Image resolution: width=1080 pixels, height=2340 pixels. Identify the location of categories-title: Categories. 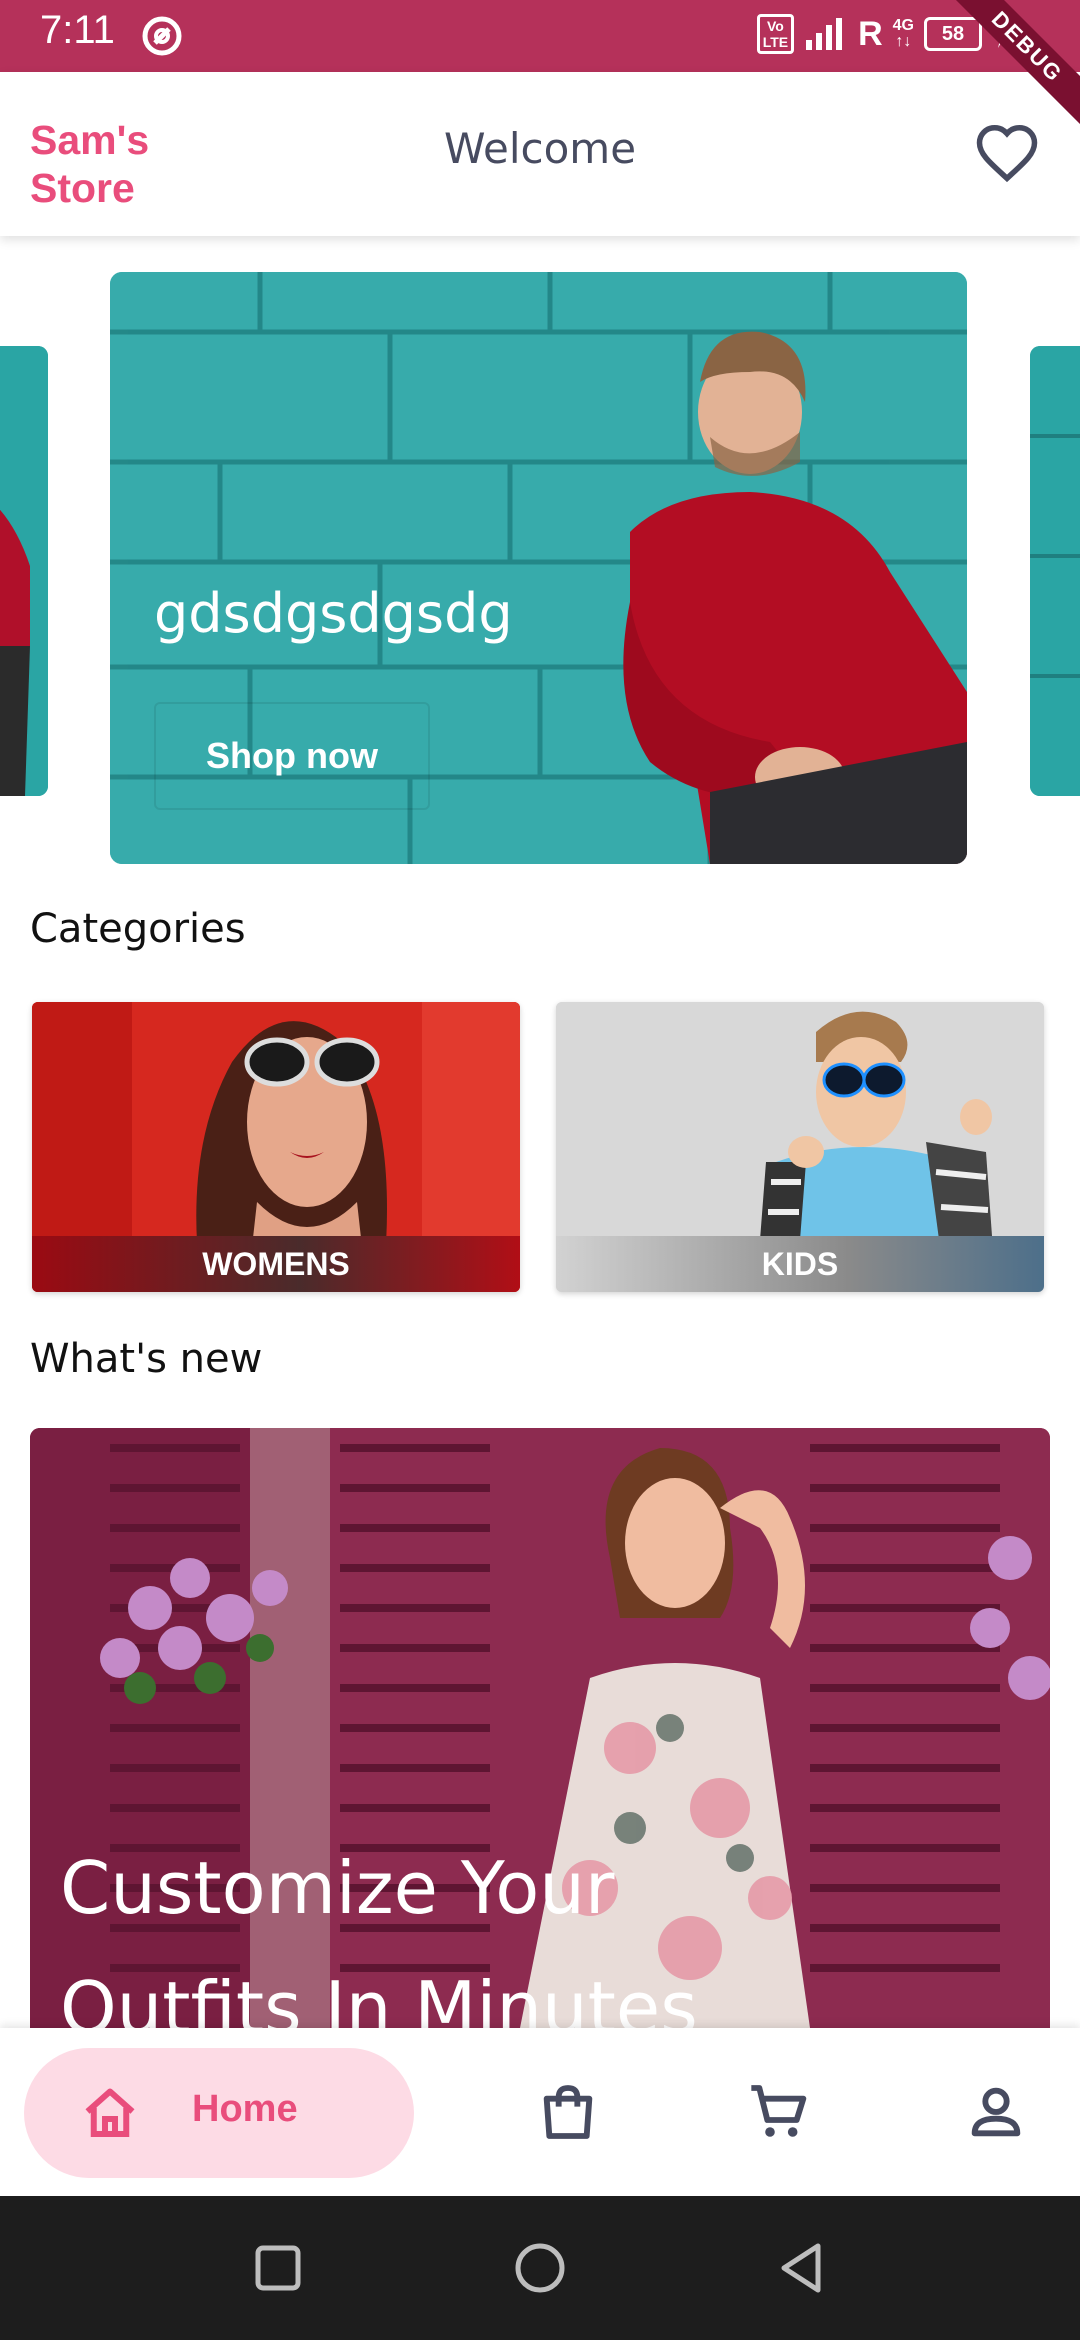
(138, 929).